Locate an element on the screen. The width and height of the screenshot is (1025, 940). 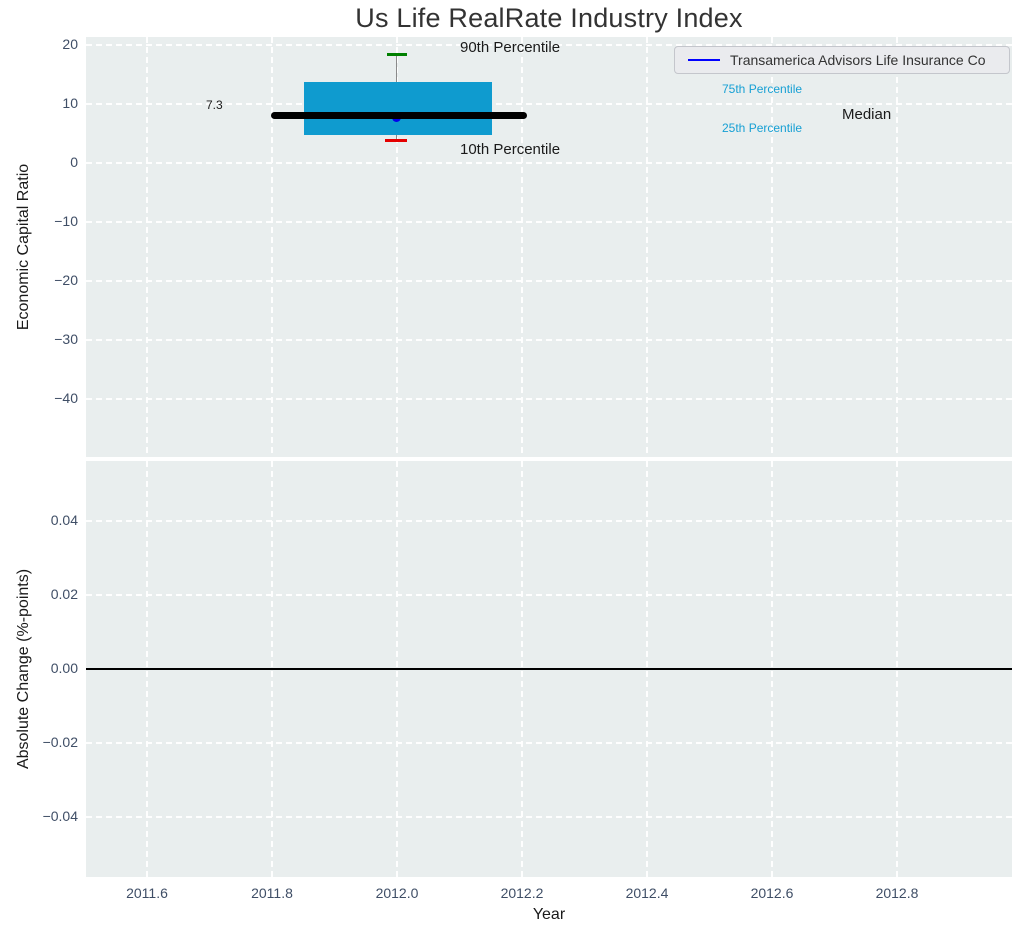
xtick-label: 2011.8 is located at coordinates (272, 893).